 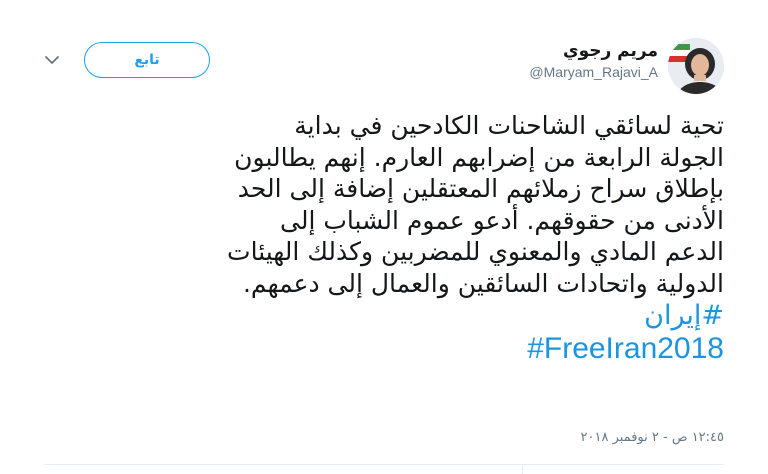 What do you see at coordinates (147, 60) in the screenshot?
I see `follow-button: تابع` at bounding box center [147, 60].